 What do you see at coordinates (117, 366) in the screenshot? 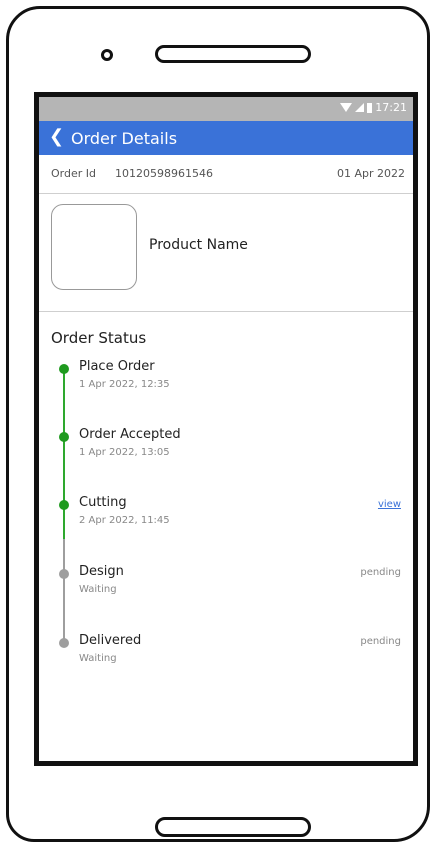
I see `step-title: Place Order` at bounding box center [117, 366].